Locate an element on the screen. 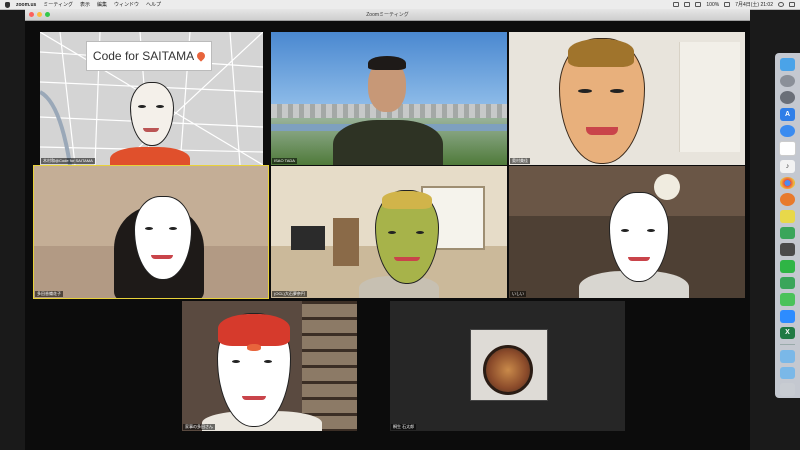  calculator-icon is located at coordinates (787, 249).